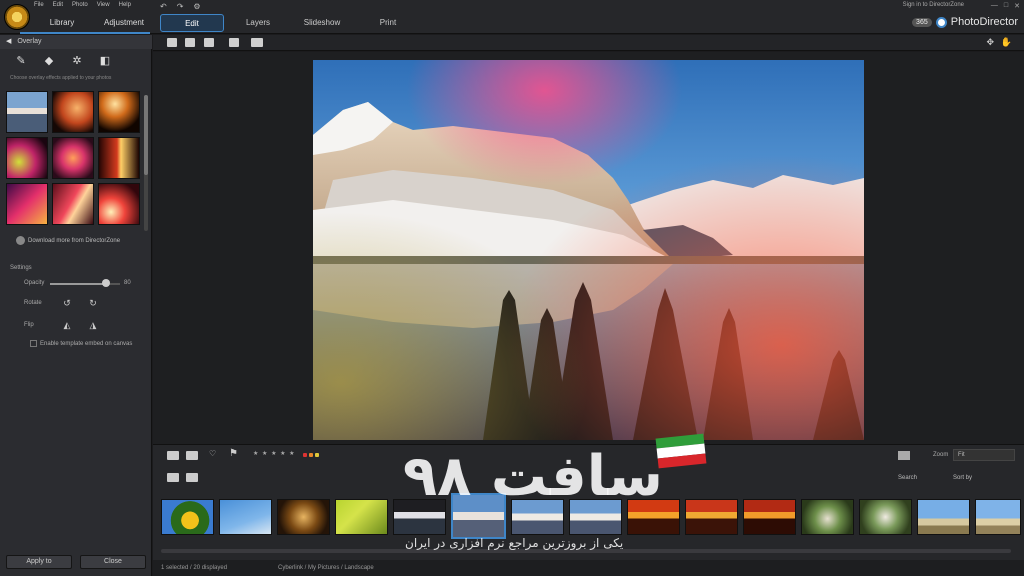 This screenshot has width=1024, height=576. Describe the element at coordinates (77, 61) in the screenshot. I see `eraser-icon: ✲` at that location.